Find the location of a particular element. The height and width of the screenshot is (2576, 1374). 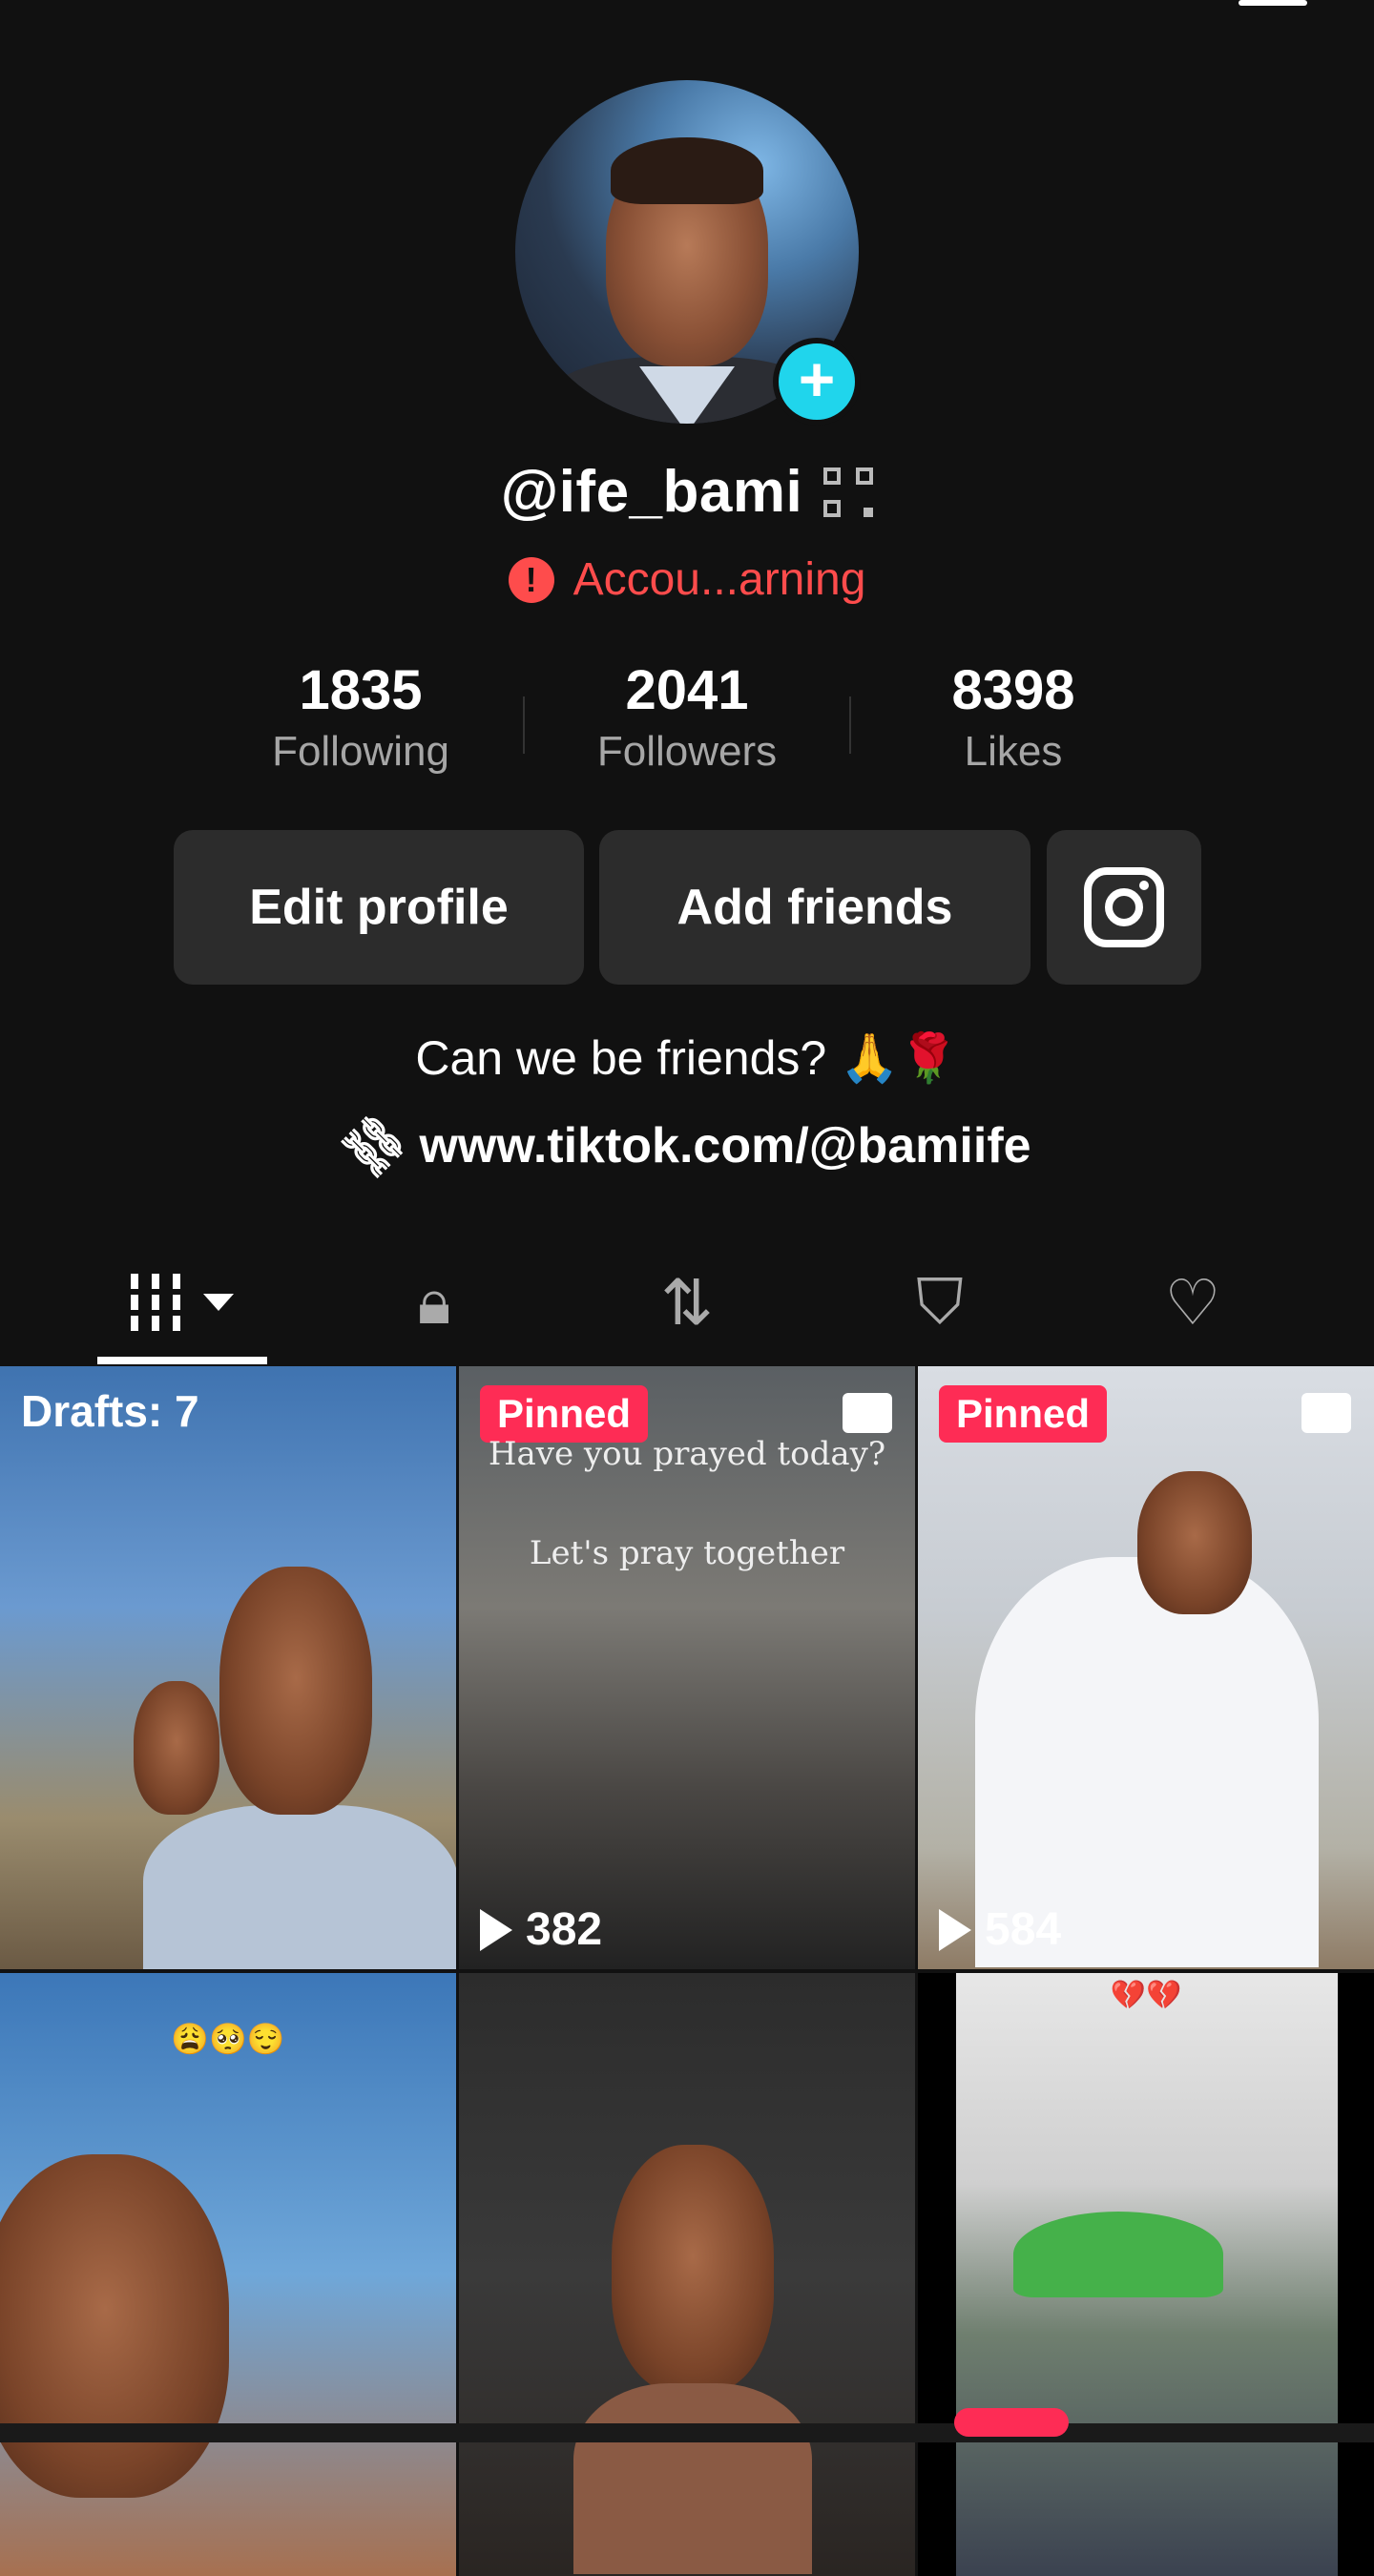

tab-liked: ♡ is located at coordinates (1192, 1302).